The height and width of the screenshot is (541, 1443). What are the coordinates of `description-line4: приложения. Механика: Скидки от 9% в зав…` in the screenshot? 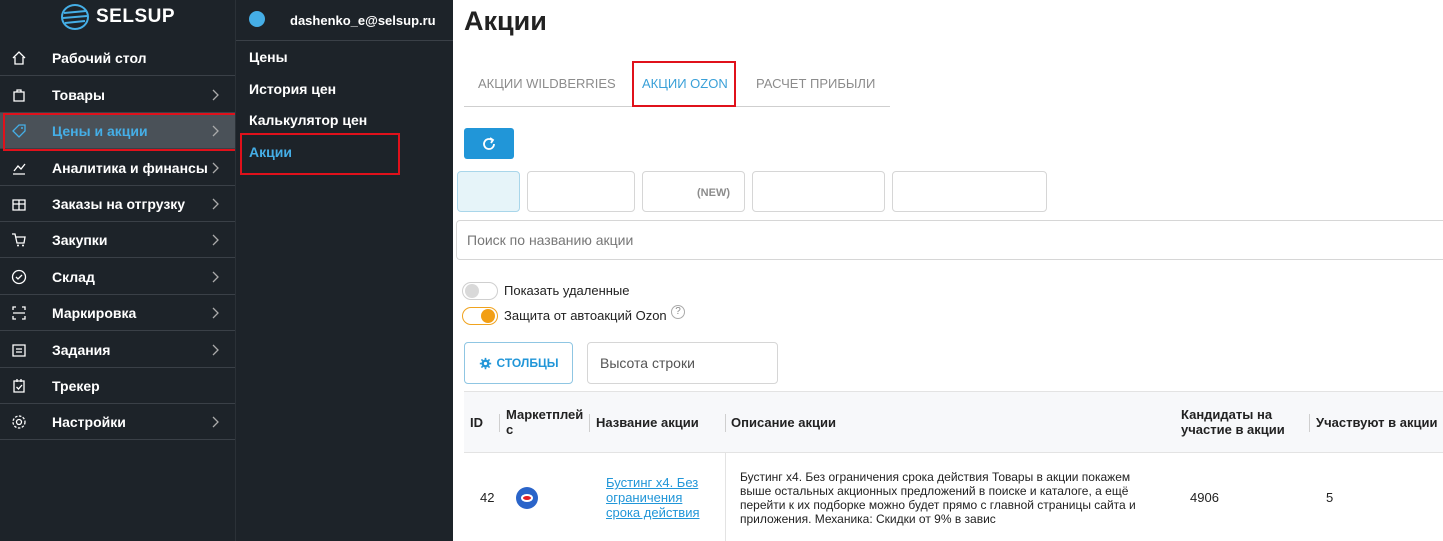 It's located at (868, 519).